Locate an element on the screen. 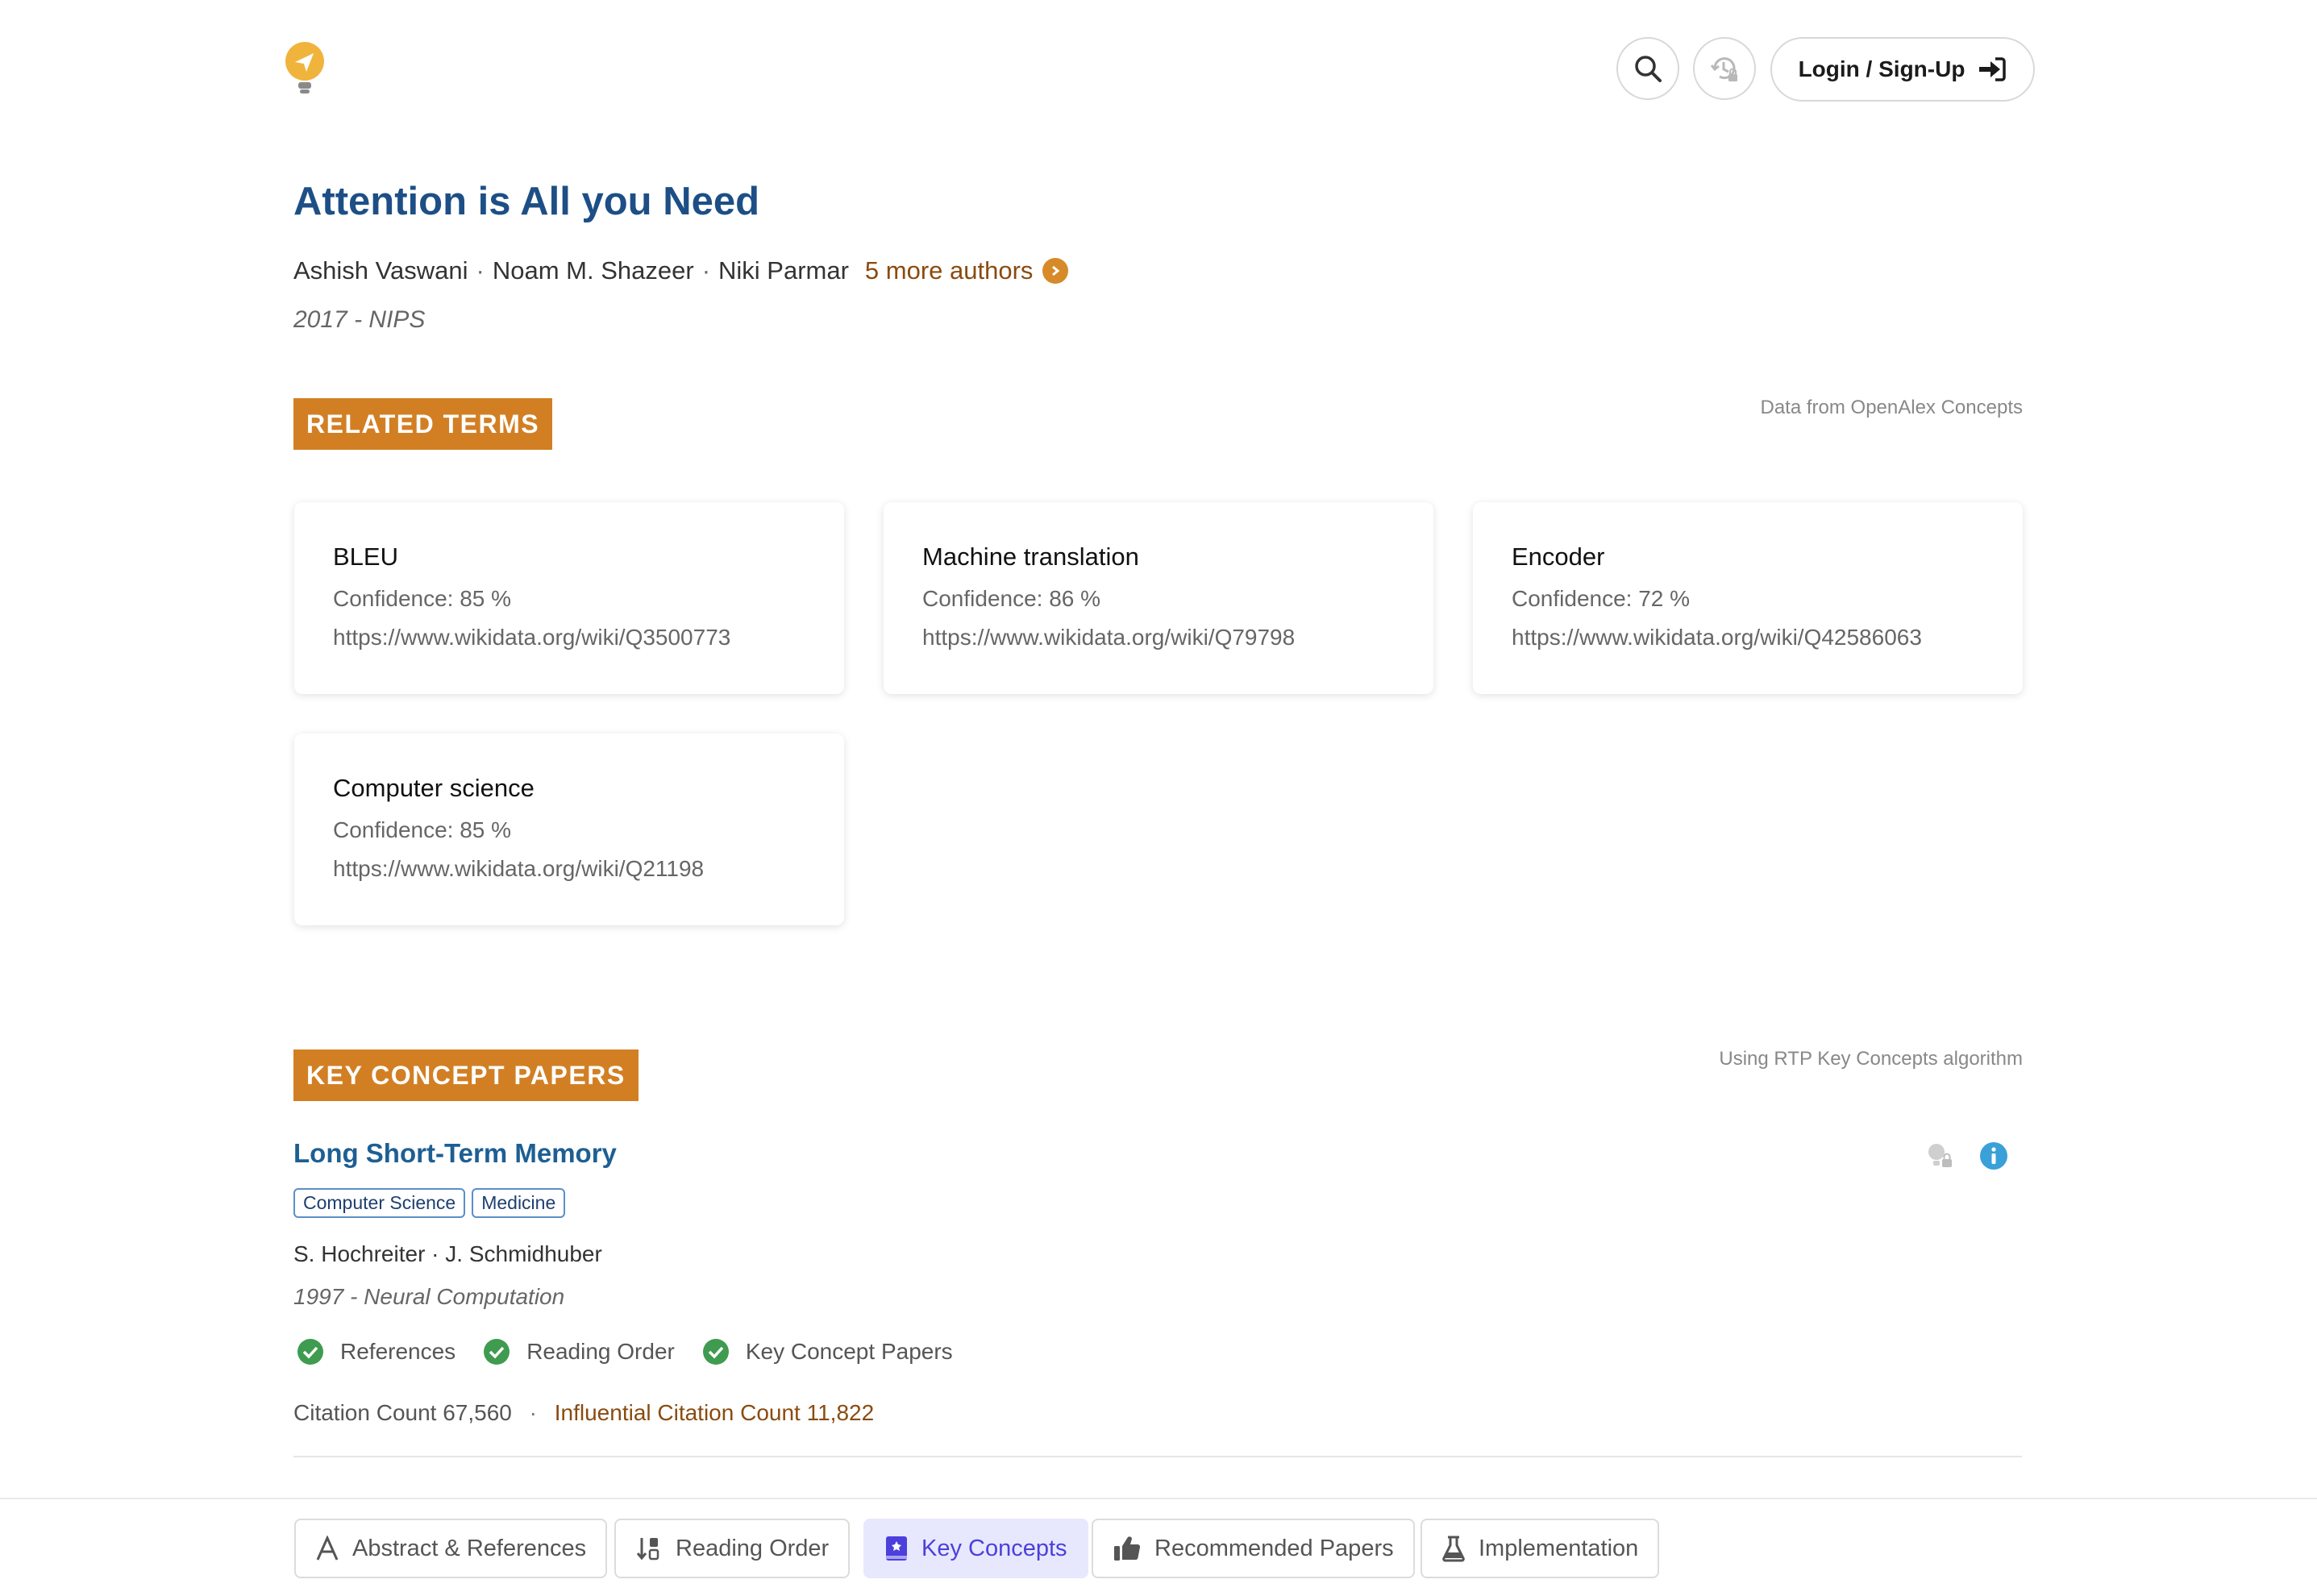 Image resolution: width=2317 pixels, height=1596 pixels. search-button is located at coordinates (1647, 68).